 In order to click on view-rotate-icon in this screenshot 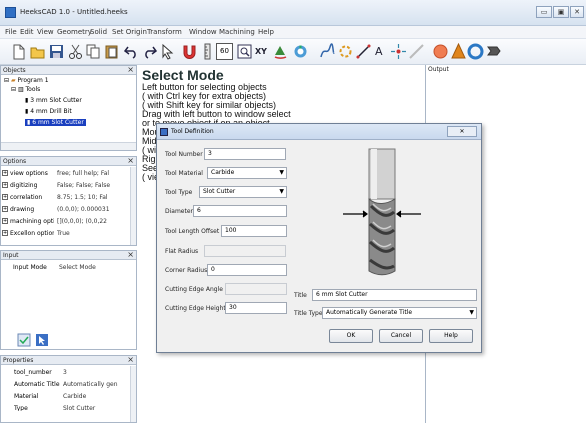, I will do `click(280, 51)`.